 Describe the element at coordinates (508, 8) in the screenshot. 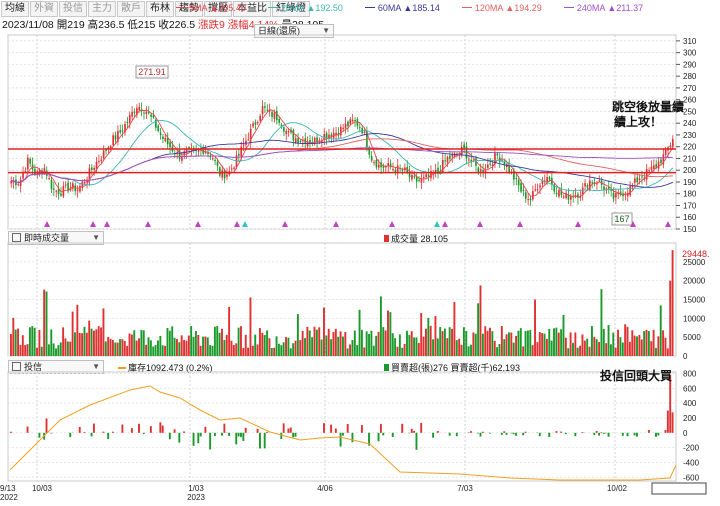

I see `ma-legend-text: 120MA ▲194.29` at that location.